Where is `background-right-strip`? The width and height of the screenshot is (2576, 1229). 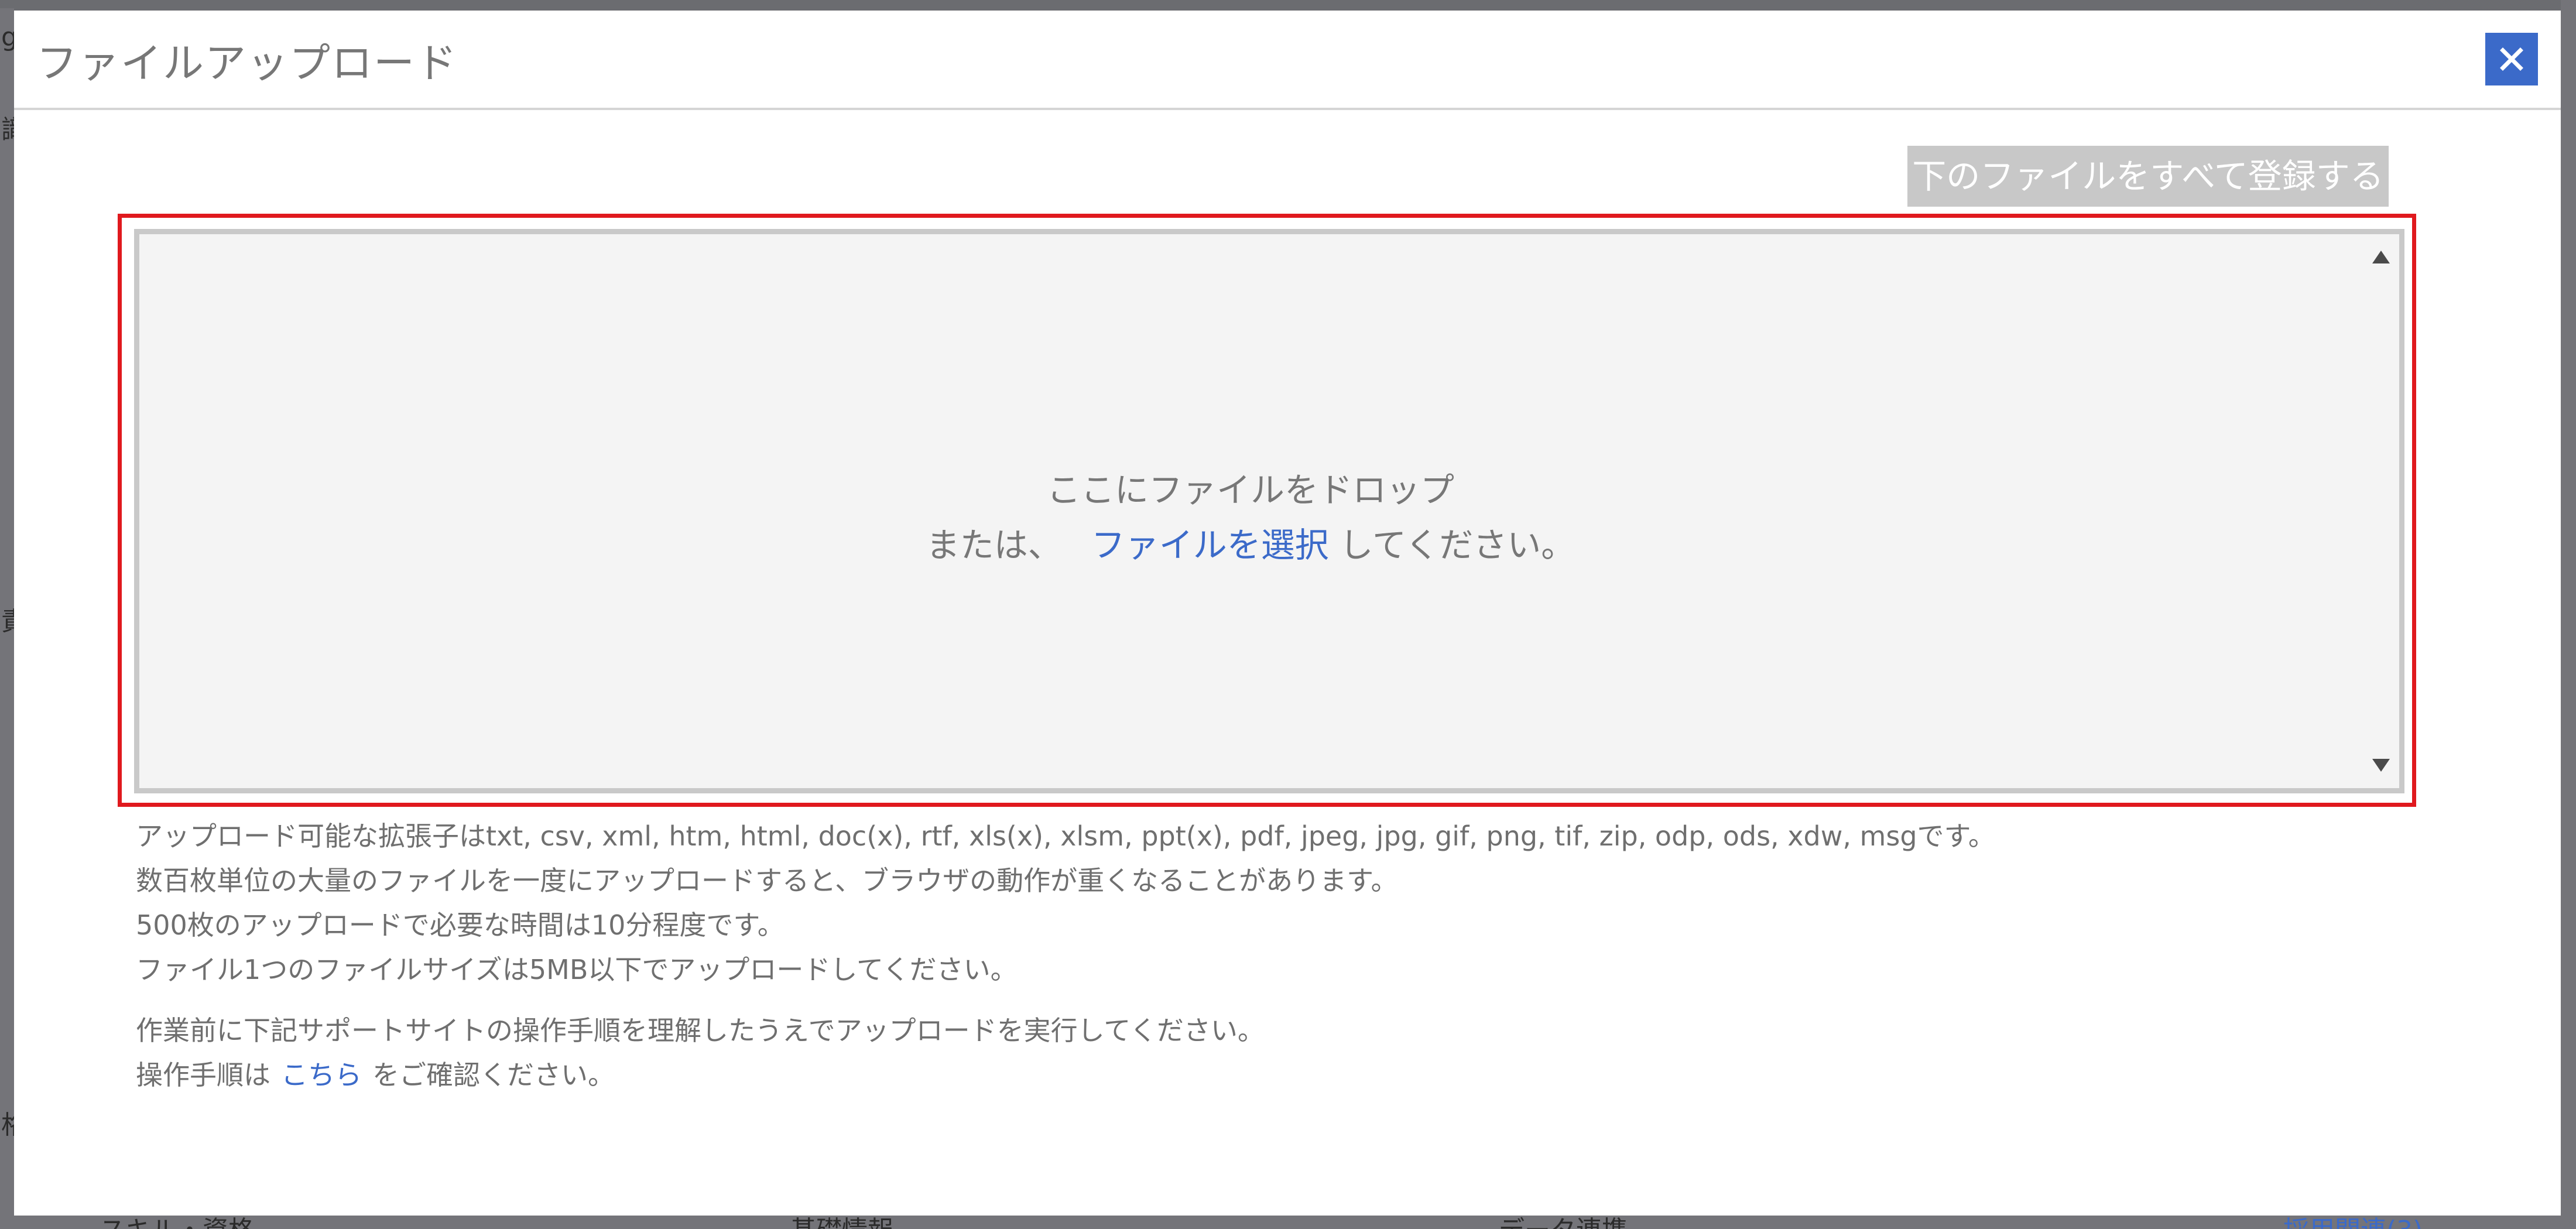
background-right-strip is located at coordinates (2568, 614).